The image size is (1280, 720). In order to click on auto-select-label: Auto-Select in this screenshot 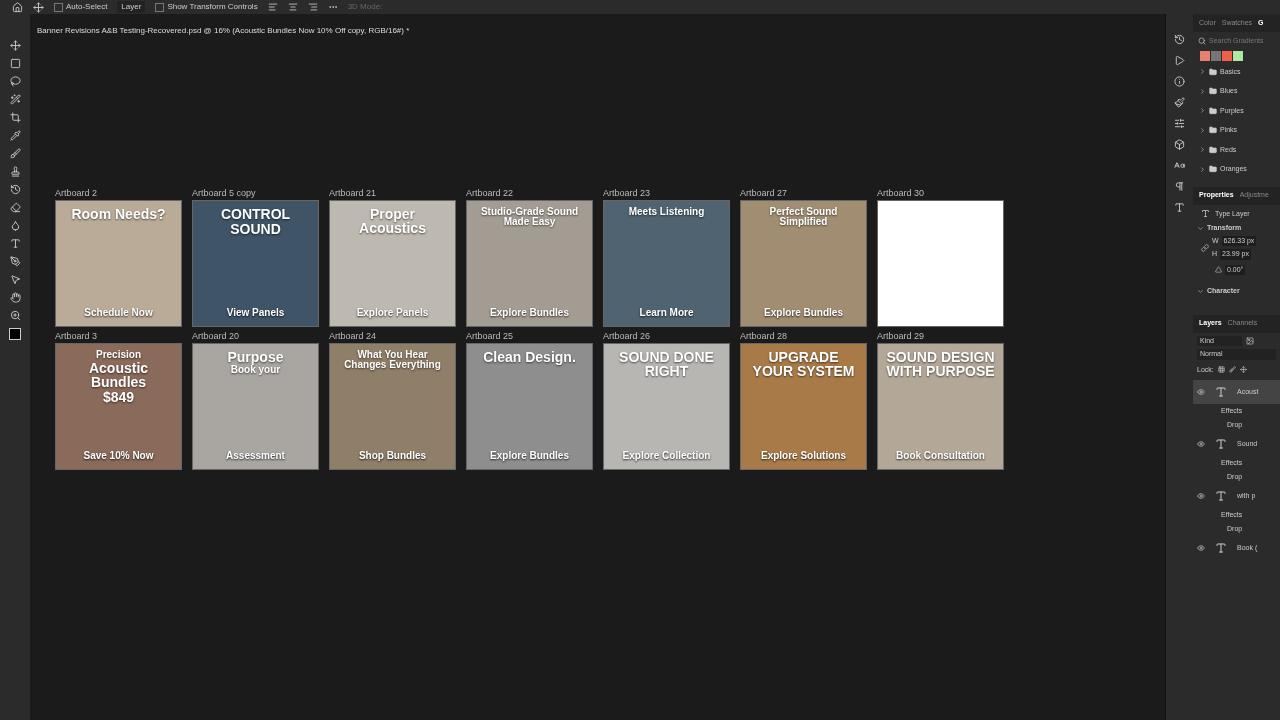, I will do `click(87, 7)`.